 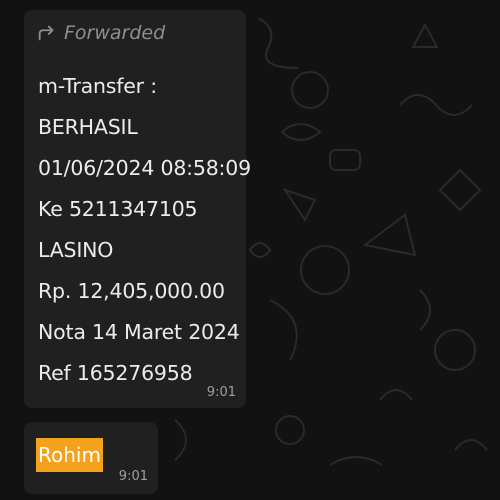 I want to click on message-line: Ke 5211347105, so click(x=118, y=209).